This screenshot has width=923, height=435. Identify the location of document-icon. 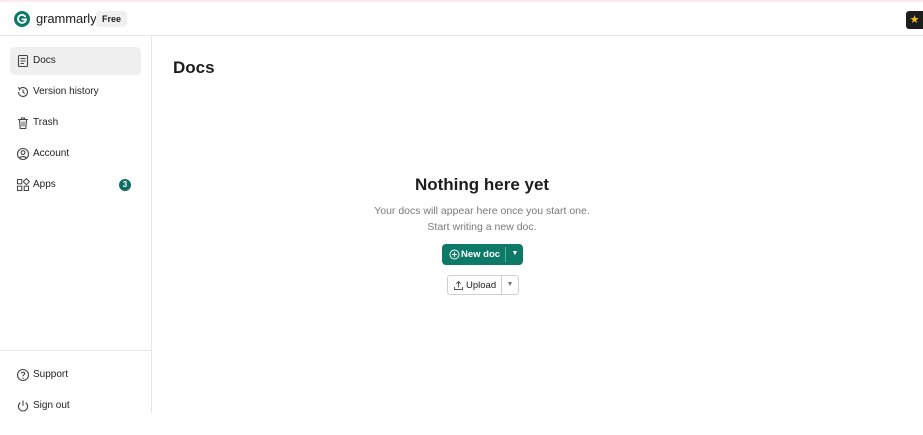
(23, 61).